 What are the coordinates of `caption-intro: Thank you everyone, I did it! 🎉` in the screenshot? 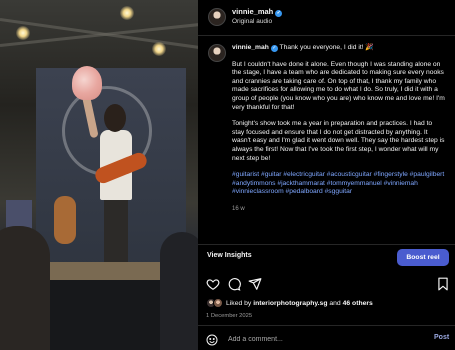 It's located at (326, 47).